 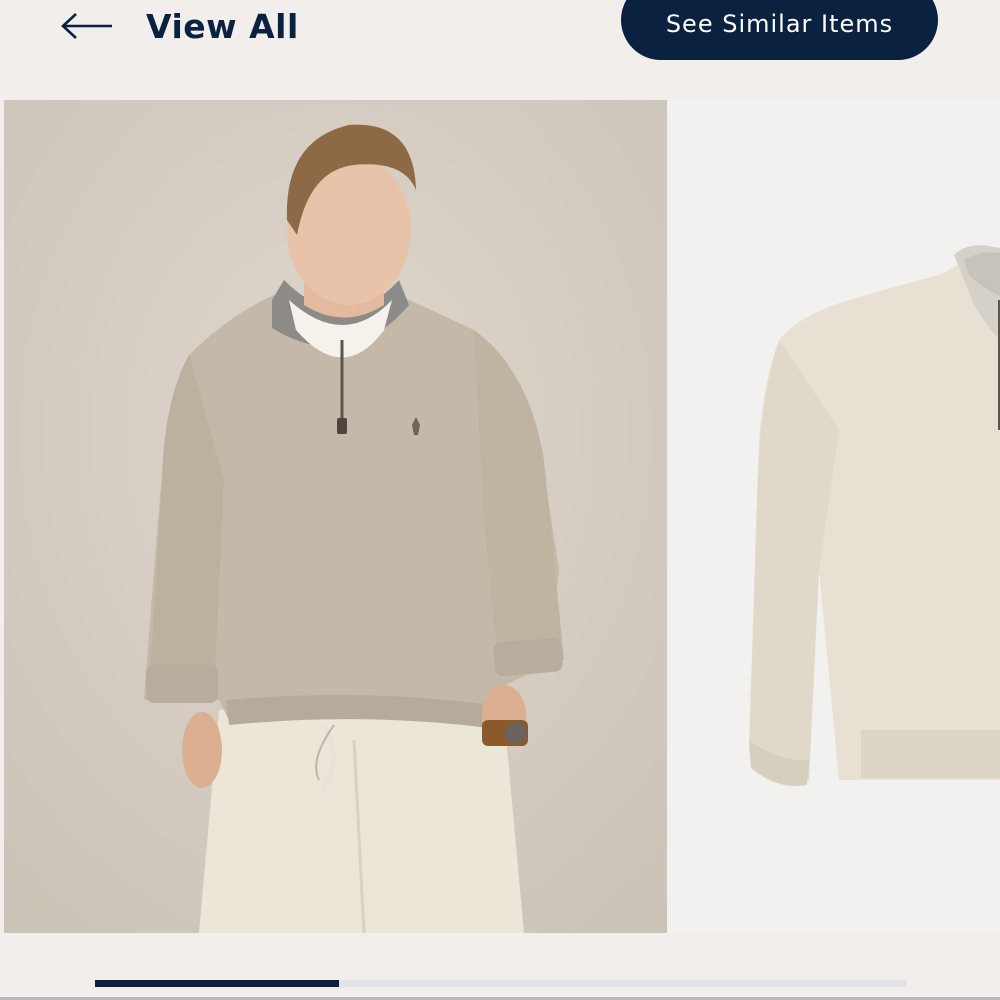 What do you see at coordinates (501, 983) in the screenshot?
I see `carousel-progress-track` at bounding box center [501, 983].